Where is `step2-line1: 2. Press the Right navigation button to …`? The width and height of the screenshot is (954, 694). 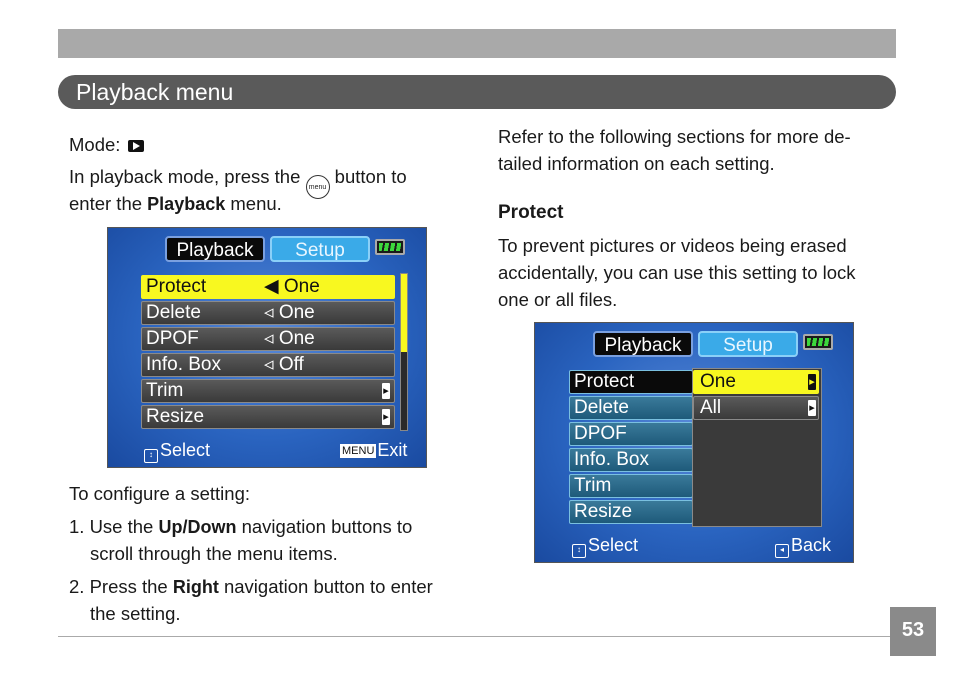 step2-line1: 2. Press the Right navigation button to … is located at coordinates (251, 586).